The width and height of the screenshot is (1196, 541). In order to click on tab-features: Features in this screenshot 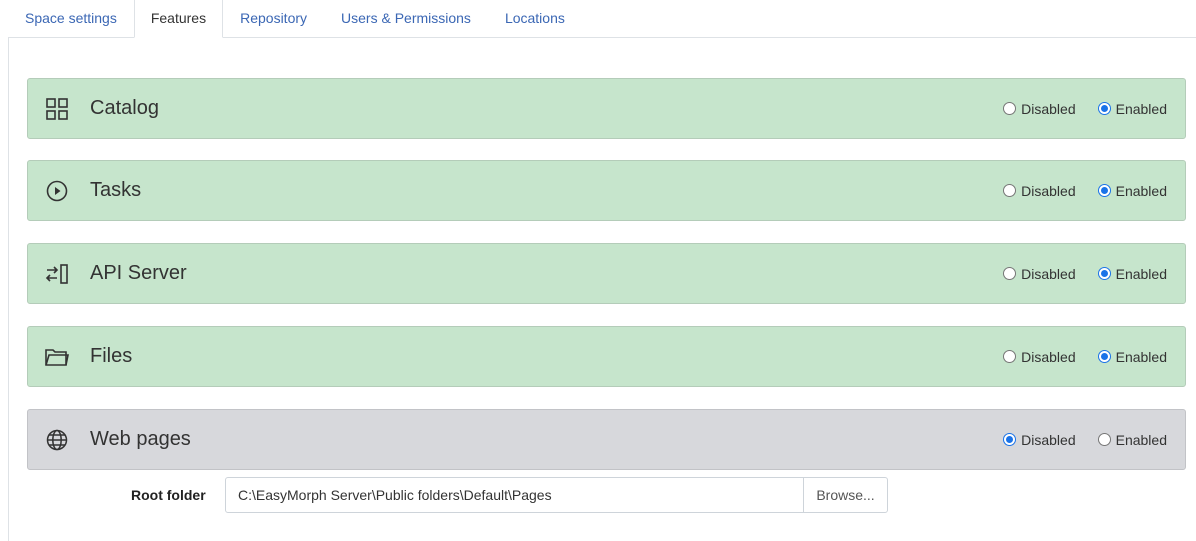, I will do `click(178, 19)`.